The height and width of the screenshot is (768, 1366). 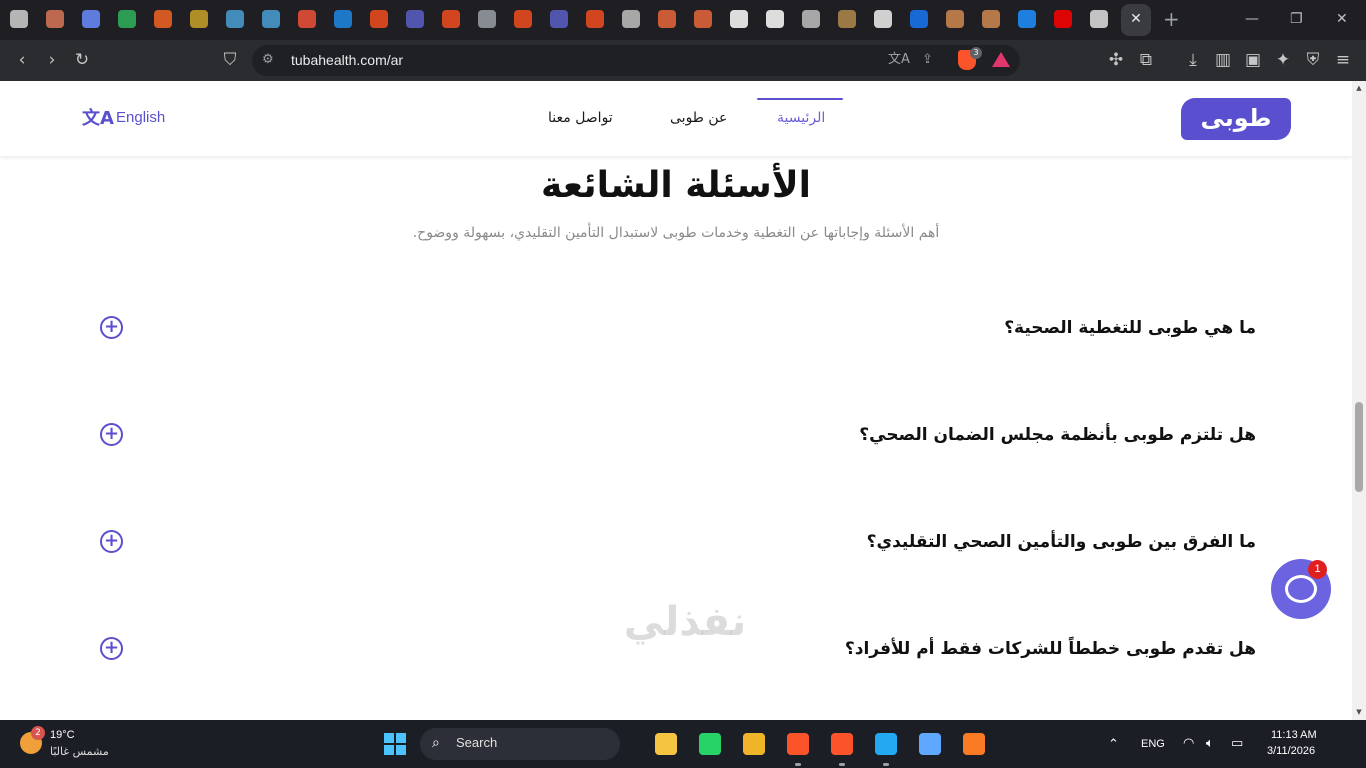 What do you see at coordinates (683, 20) in the screenshot?
I see `browser-tab-strip: ✕ + — ❐ ✕` at bounding box center [683, 20].